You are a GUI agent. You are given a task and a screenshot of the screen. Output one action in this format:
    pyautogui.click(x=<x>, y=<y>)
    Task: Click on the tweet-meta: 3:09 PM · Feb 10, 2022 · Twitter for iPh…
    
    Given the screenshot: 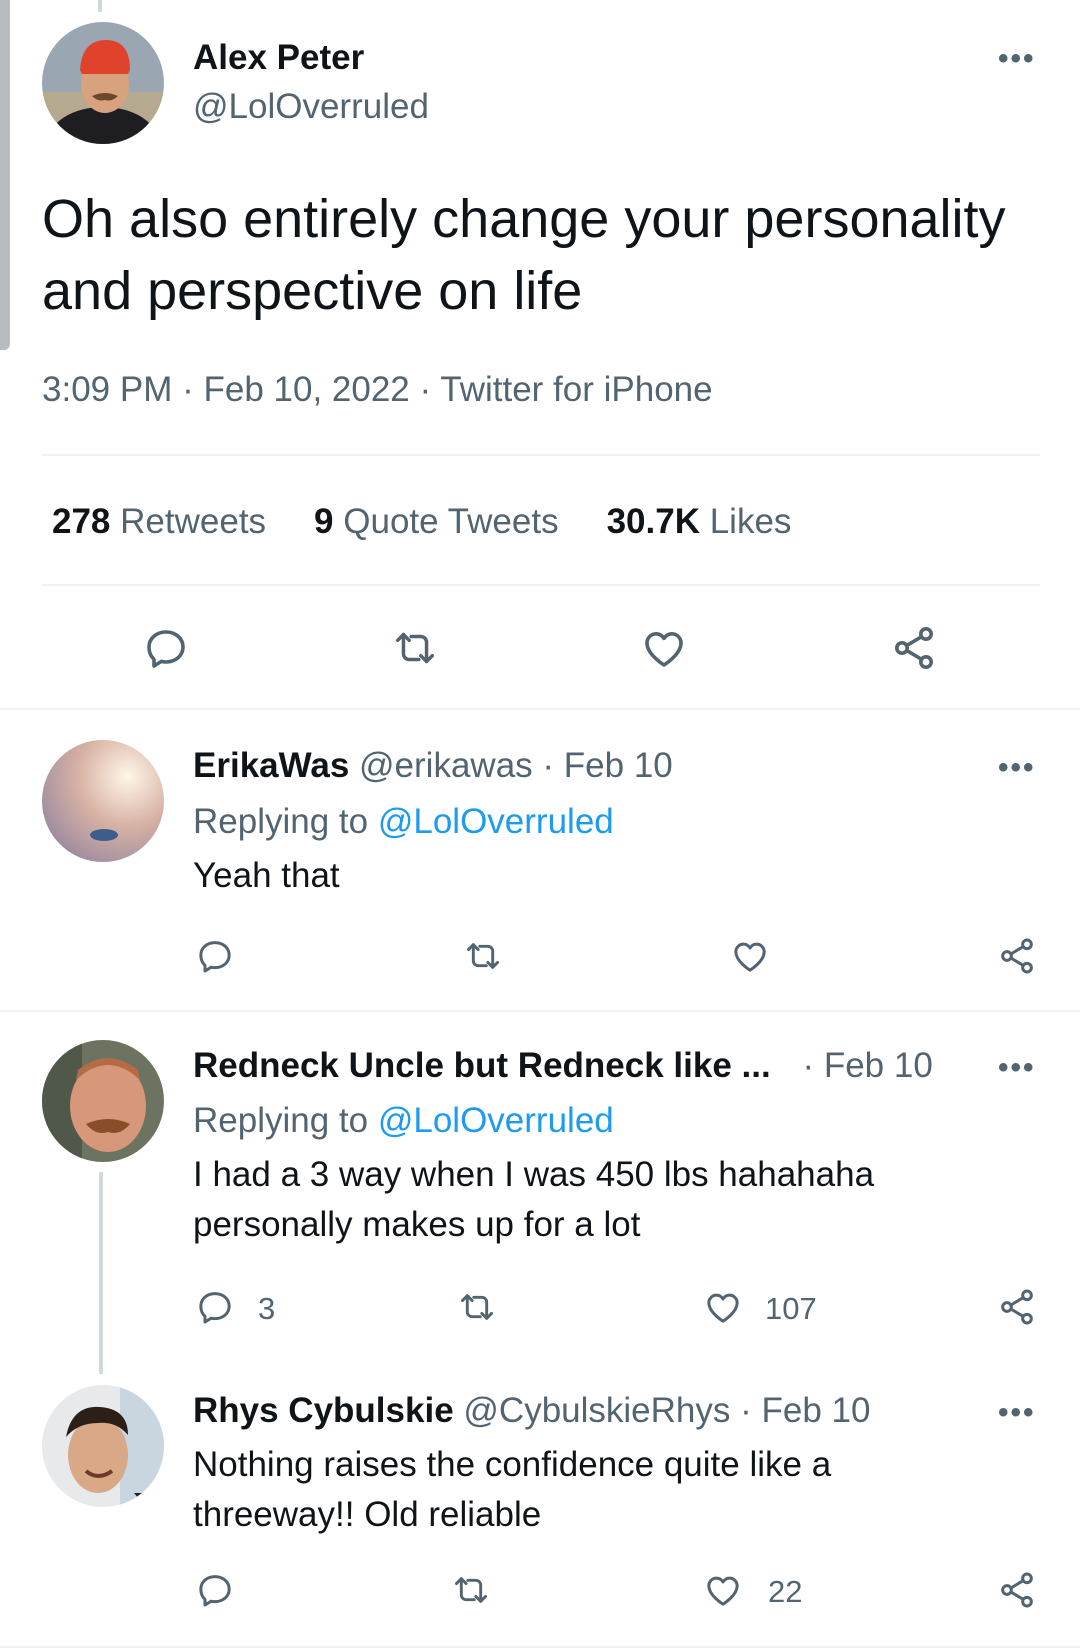 What is the action you would take?
    pyautogui.click(x=377, y=390)
    